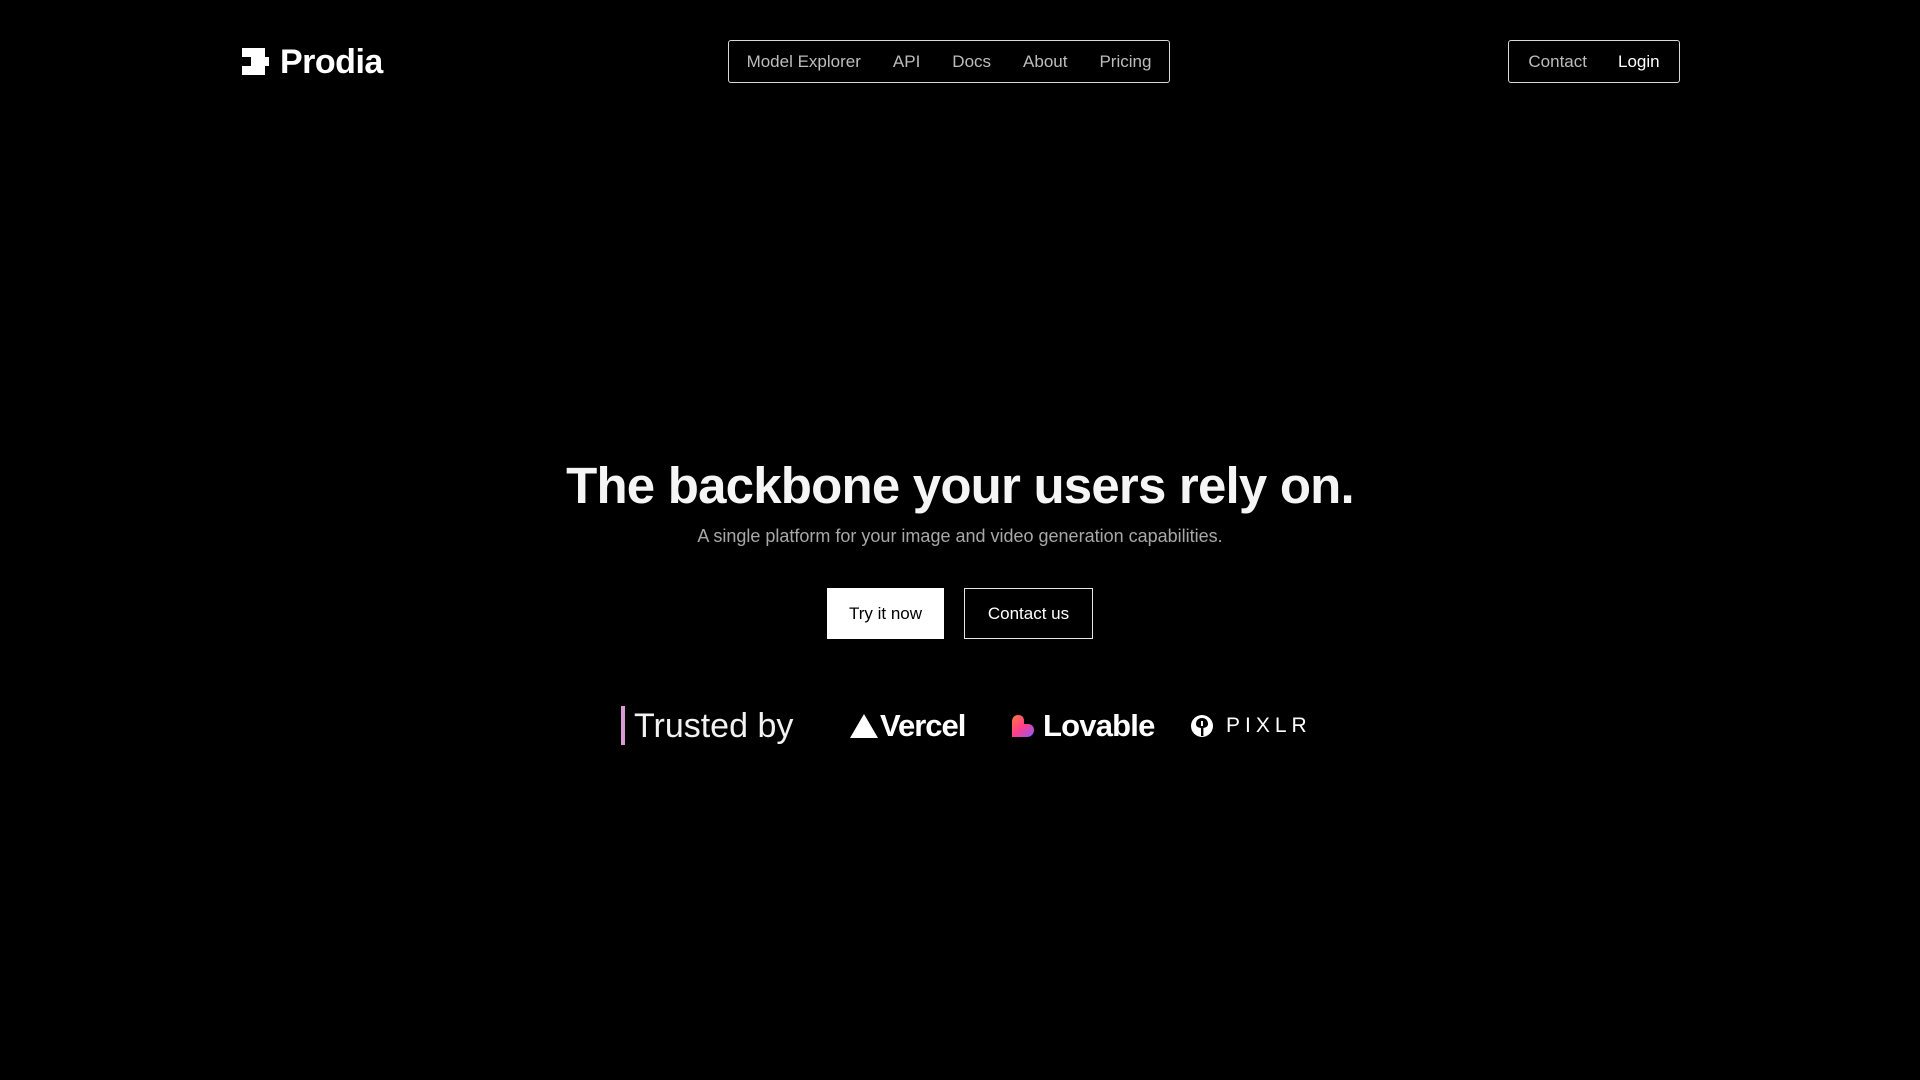 The width and height of the screenshot is (1920, 1080). Describe the element at coordinates (960, 485) in the screenshot. I see `hero-title: The backbone your users rely on.` at that location.